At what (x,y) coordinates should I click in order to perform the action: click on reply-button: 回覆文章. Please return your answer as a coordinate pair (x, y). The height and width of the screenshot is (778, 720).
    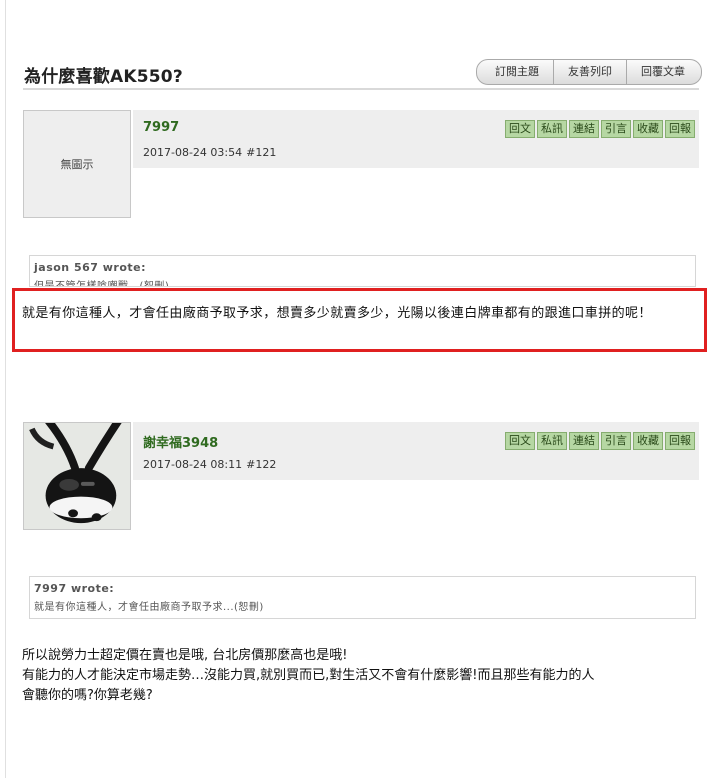
    Looking at the image, I should click on (664, 72).